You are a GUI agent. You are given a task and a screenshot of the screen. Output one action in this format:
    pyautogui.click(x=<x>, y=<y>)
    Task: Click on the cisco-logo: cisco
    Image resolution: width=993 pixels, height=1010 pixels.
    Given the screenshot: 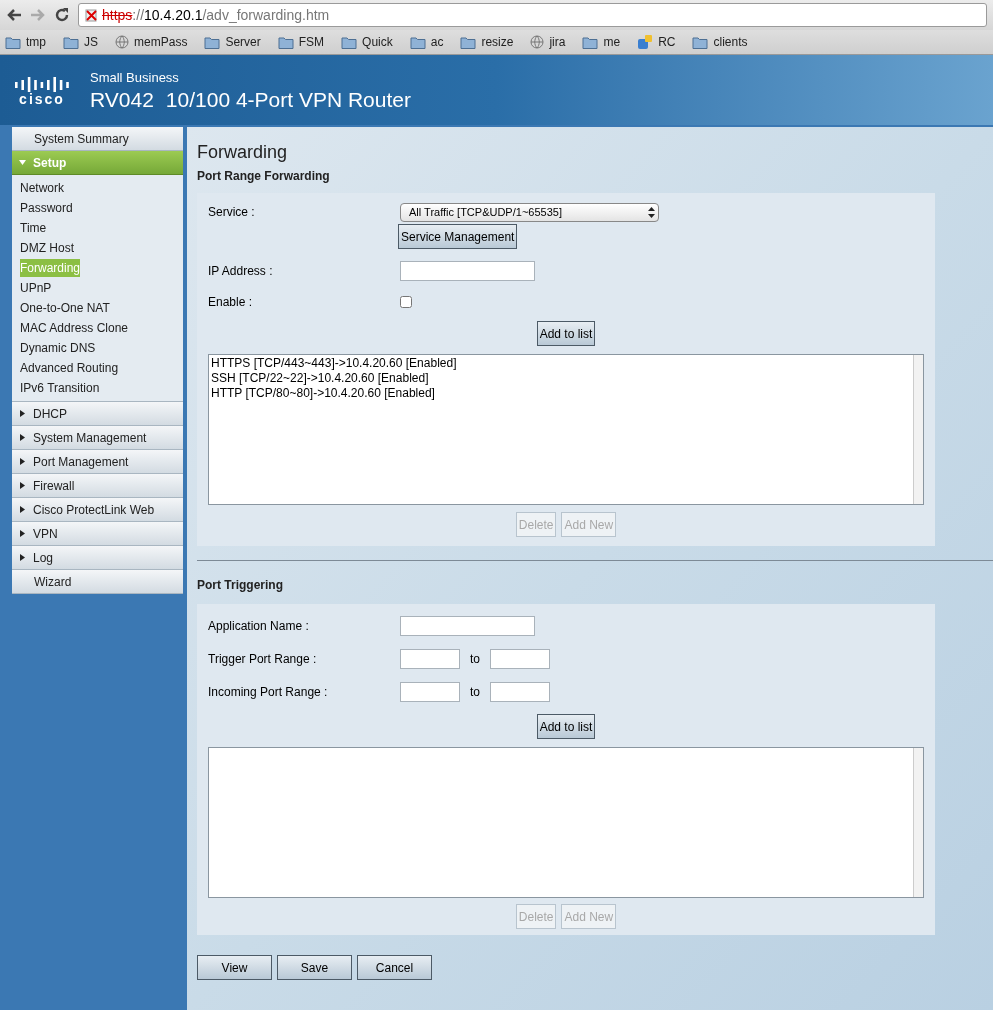 What is the action you would take?
    pyautogui.click(x=42, y=90)
    